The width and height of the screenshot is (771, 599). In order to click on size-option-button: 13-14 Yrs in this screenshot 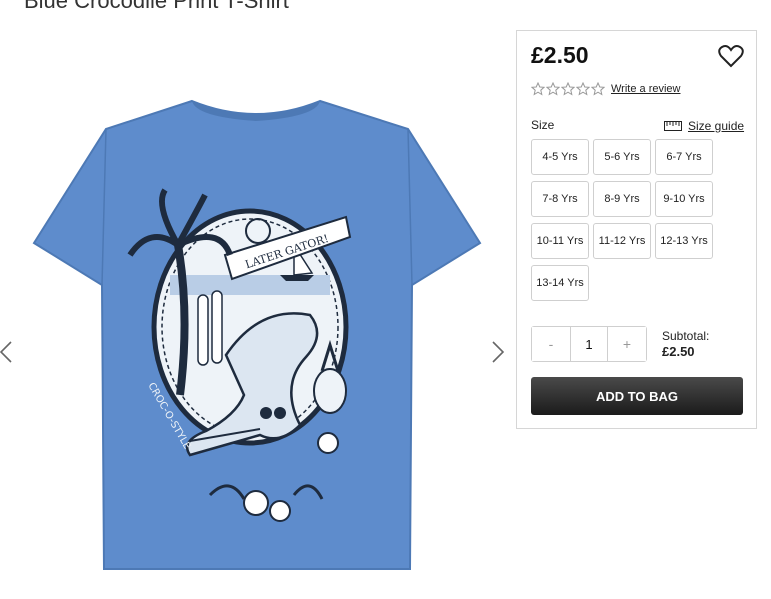, I will do `click(560, 283)`.